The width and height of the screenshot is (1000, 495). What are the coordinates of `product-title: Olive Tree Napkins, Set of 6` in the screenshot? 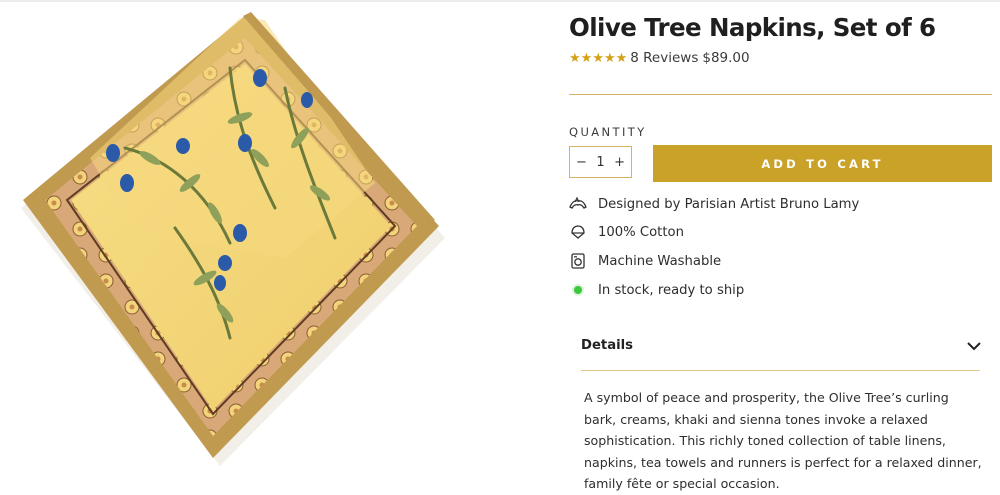 It's located at (752, 27).